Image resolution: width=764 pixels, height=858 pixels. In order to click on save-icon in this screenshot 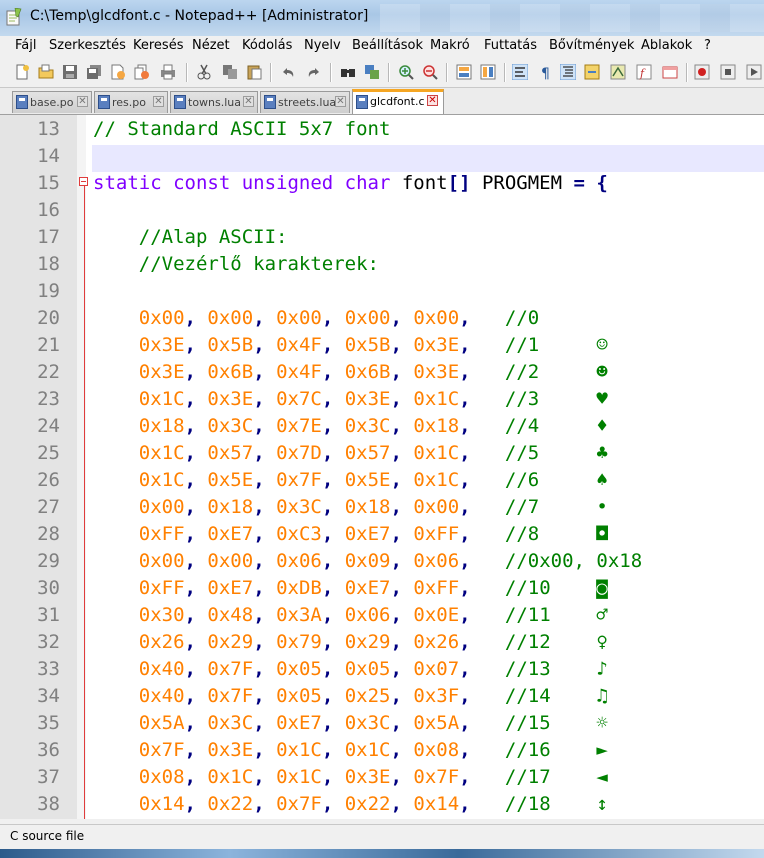, I will do `click(70, 72)`.